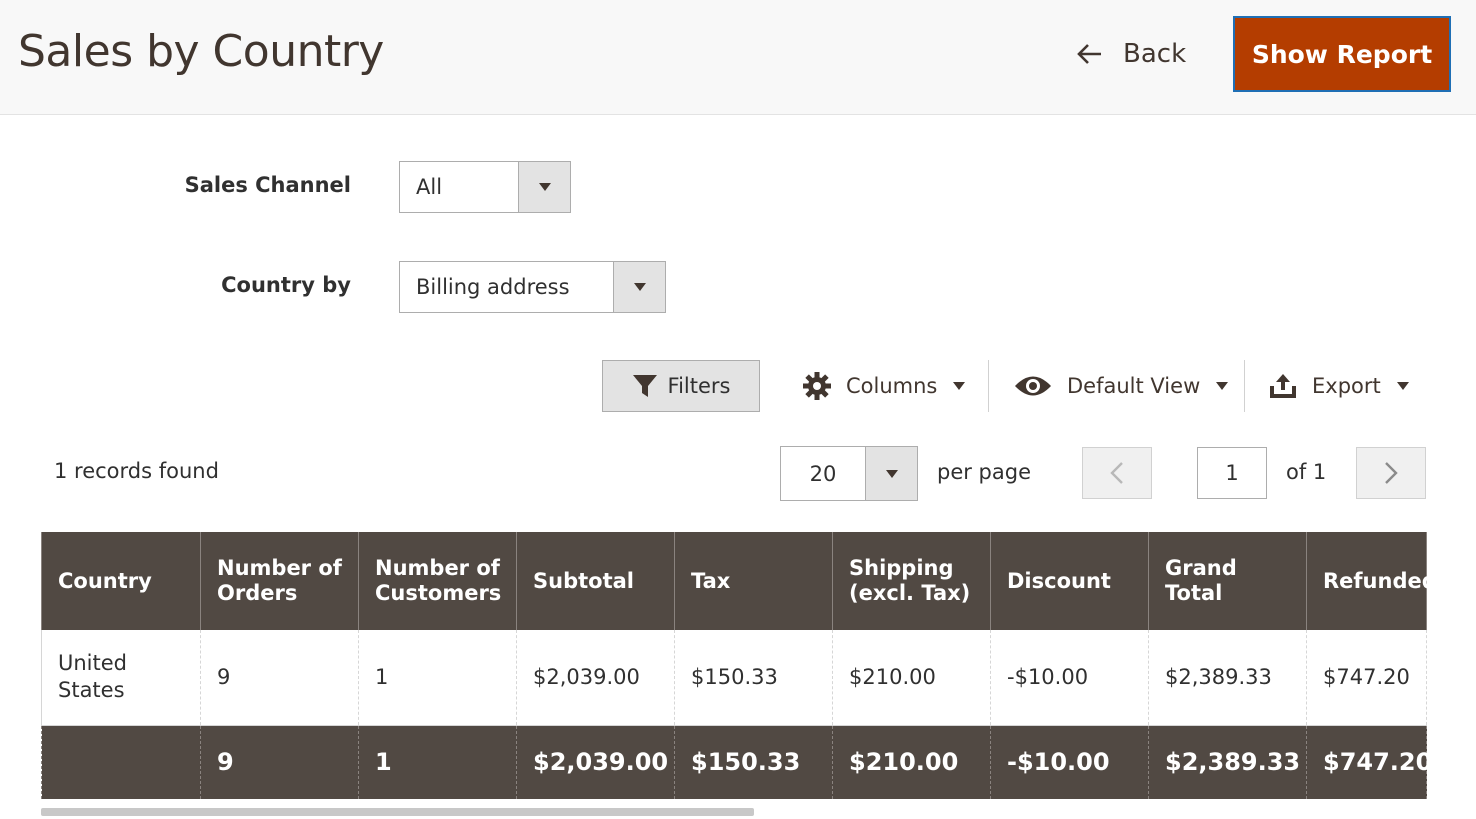  I want to click on column-header-orders: Number of Orders, so click(279, 581).